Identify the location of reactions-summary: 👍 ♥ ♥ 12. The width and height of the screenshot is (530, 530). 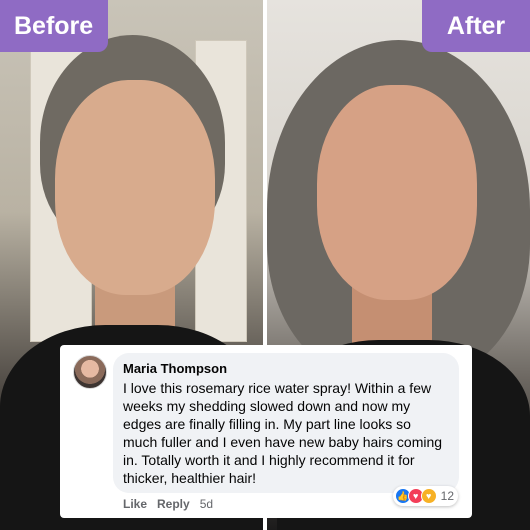
(425, 496).